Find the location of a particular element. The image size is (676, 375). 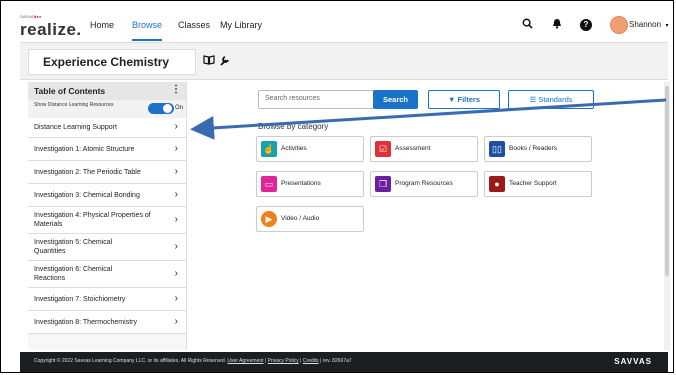

category-label: Activities is located at coordinates (294, 148).